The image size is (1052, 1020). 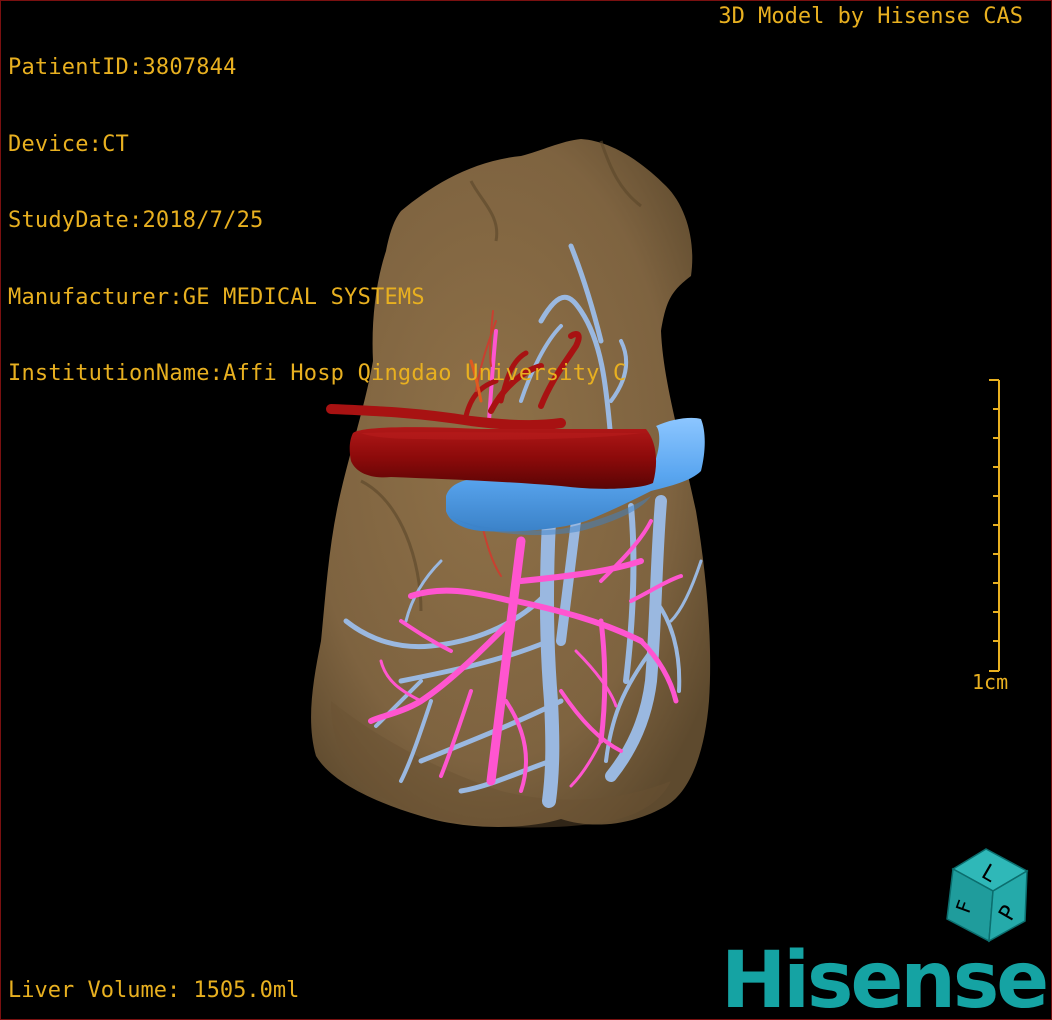 I want to click on study-date-text: StudyDate:2018/7/25, so click(x=136, y=220).